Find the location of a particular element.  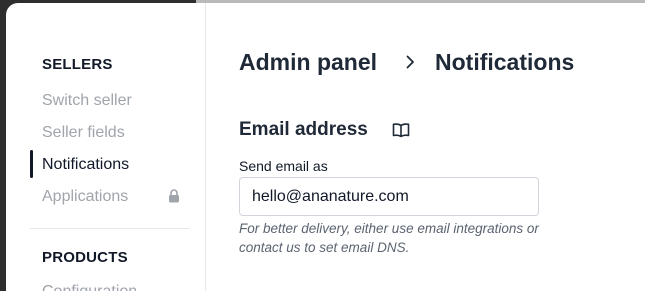

email-section-heading: Email address is located at coordinates (303, 129).